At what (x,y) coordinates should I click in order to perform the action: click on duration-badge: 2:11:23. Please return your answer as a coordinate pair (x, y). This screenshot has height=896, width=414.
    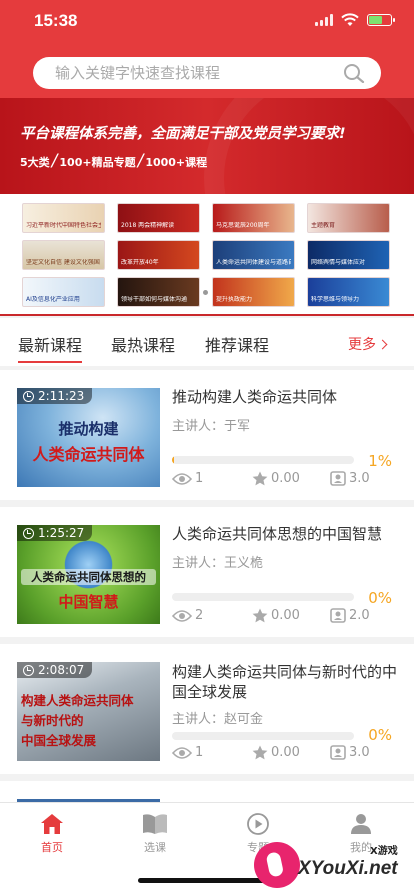
    Looking at the image, I should click on (55, 396).